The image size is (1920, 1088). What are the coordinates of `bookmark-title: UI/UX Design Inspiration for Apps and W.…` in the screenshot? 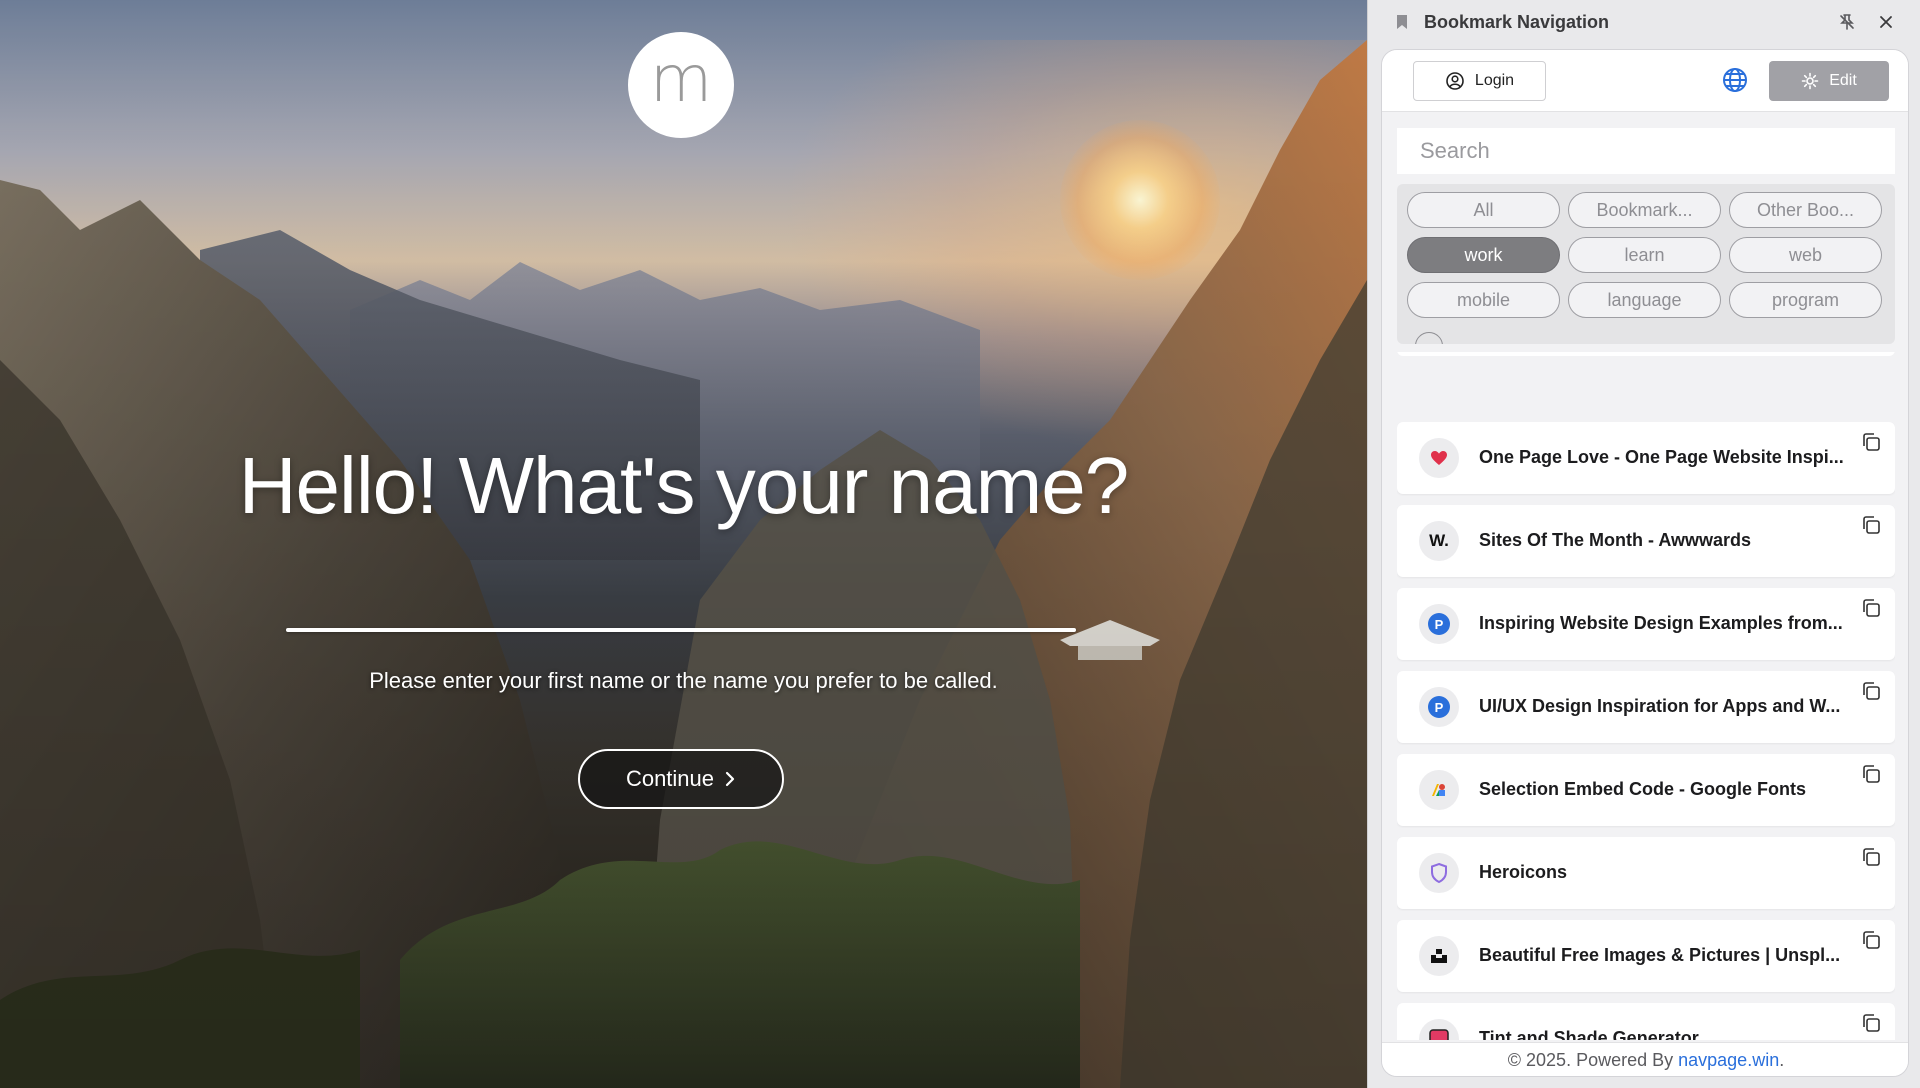 It's located at (1660, 706).